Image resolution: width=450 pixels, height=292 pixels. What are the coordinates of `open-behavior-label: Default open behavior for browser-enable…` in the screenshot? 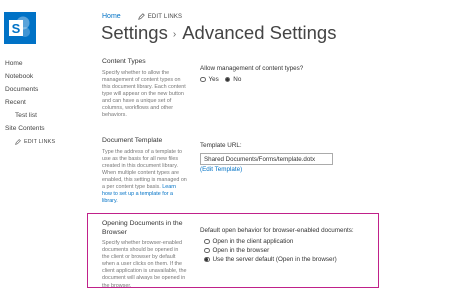 It's located at (277, 230).